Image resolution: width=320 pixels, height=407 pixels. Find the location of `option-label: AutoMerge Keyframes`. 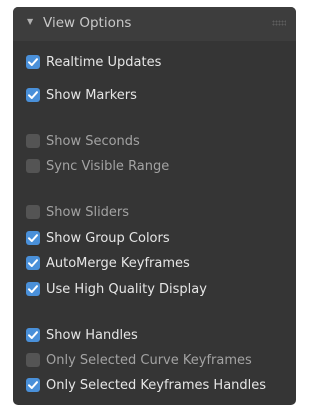

option-label: AutoMerge Keyframes is located at coordinates (118, 263).